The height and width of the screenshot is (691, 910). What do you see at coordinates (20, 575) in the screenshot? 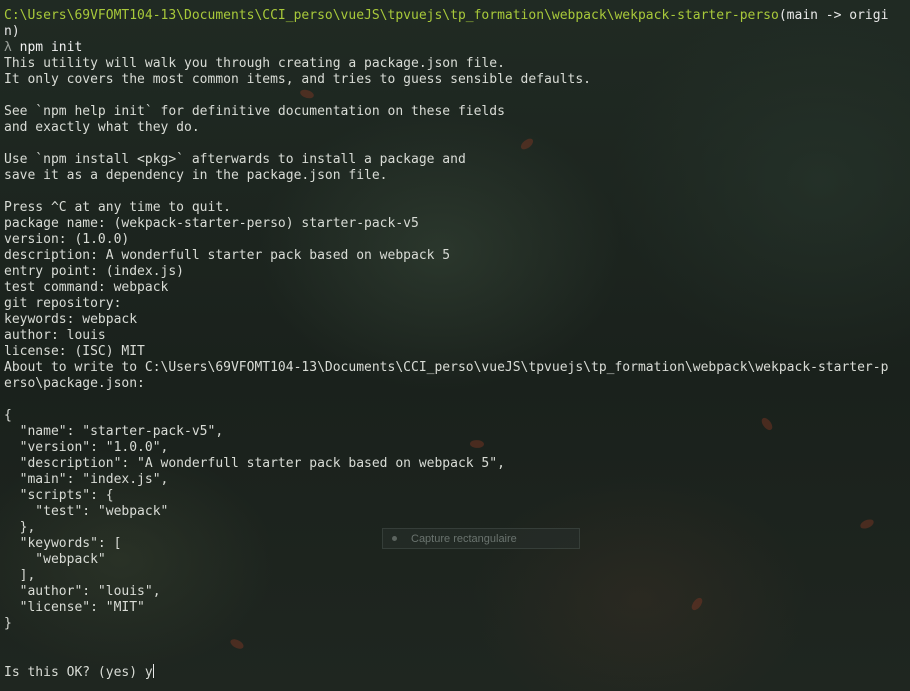
I see `output-line: ],` at bounding box center [20, 575].